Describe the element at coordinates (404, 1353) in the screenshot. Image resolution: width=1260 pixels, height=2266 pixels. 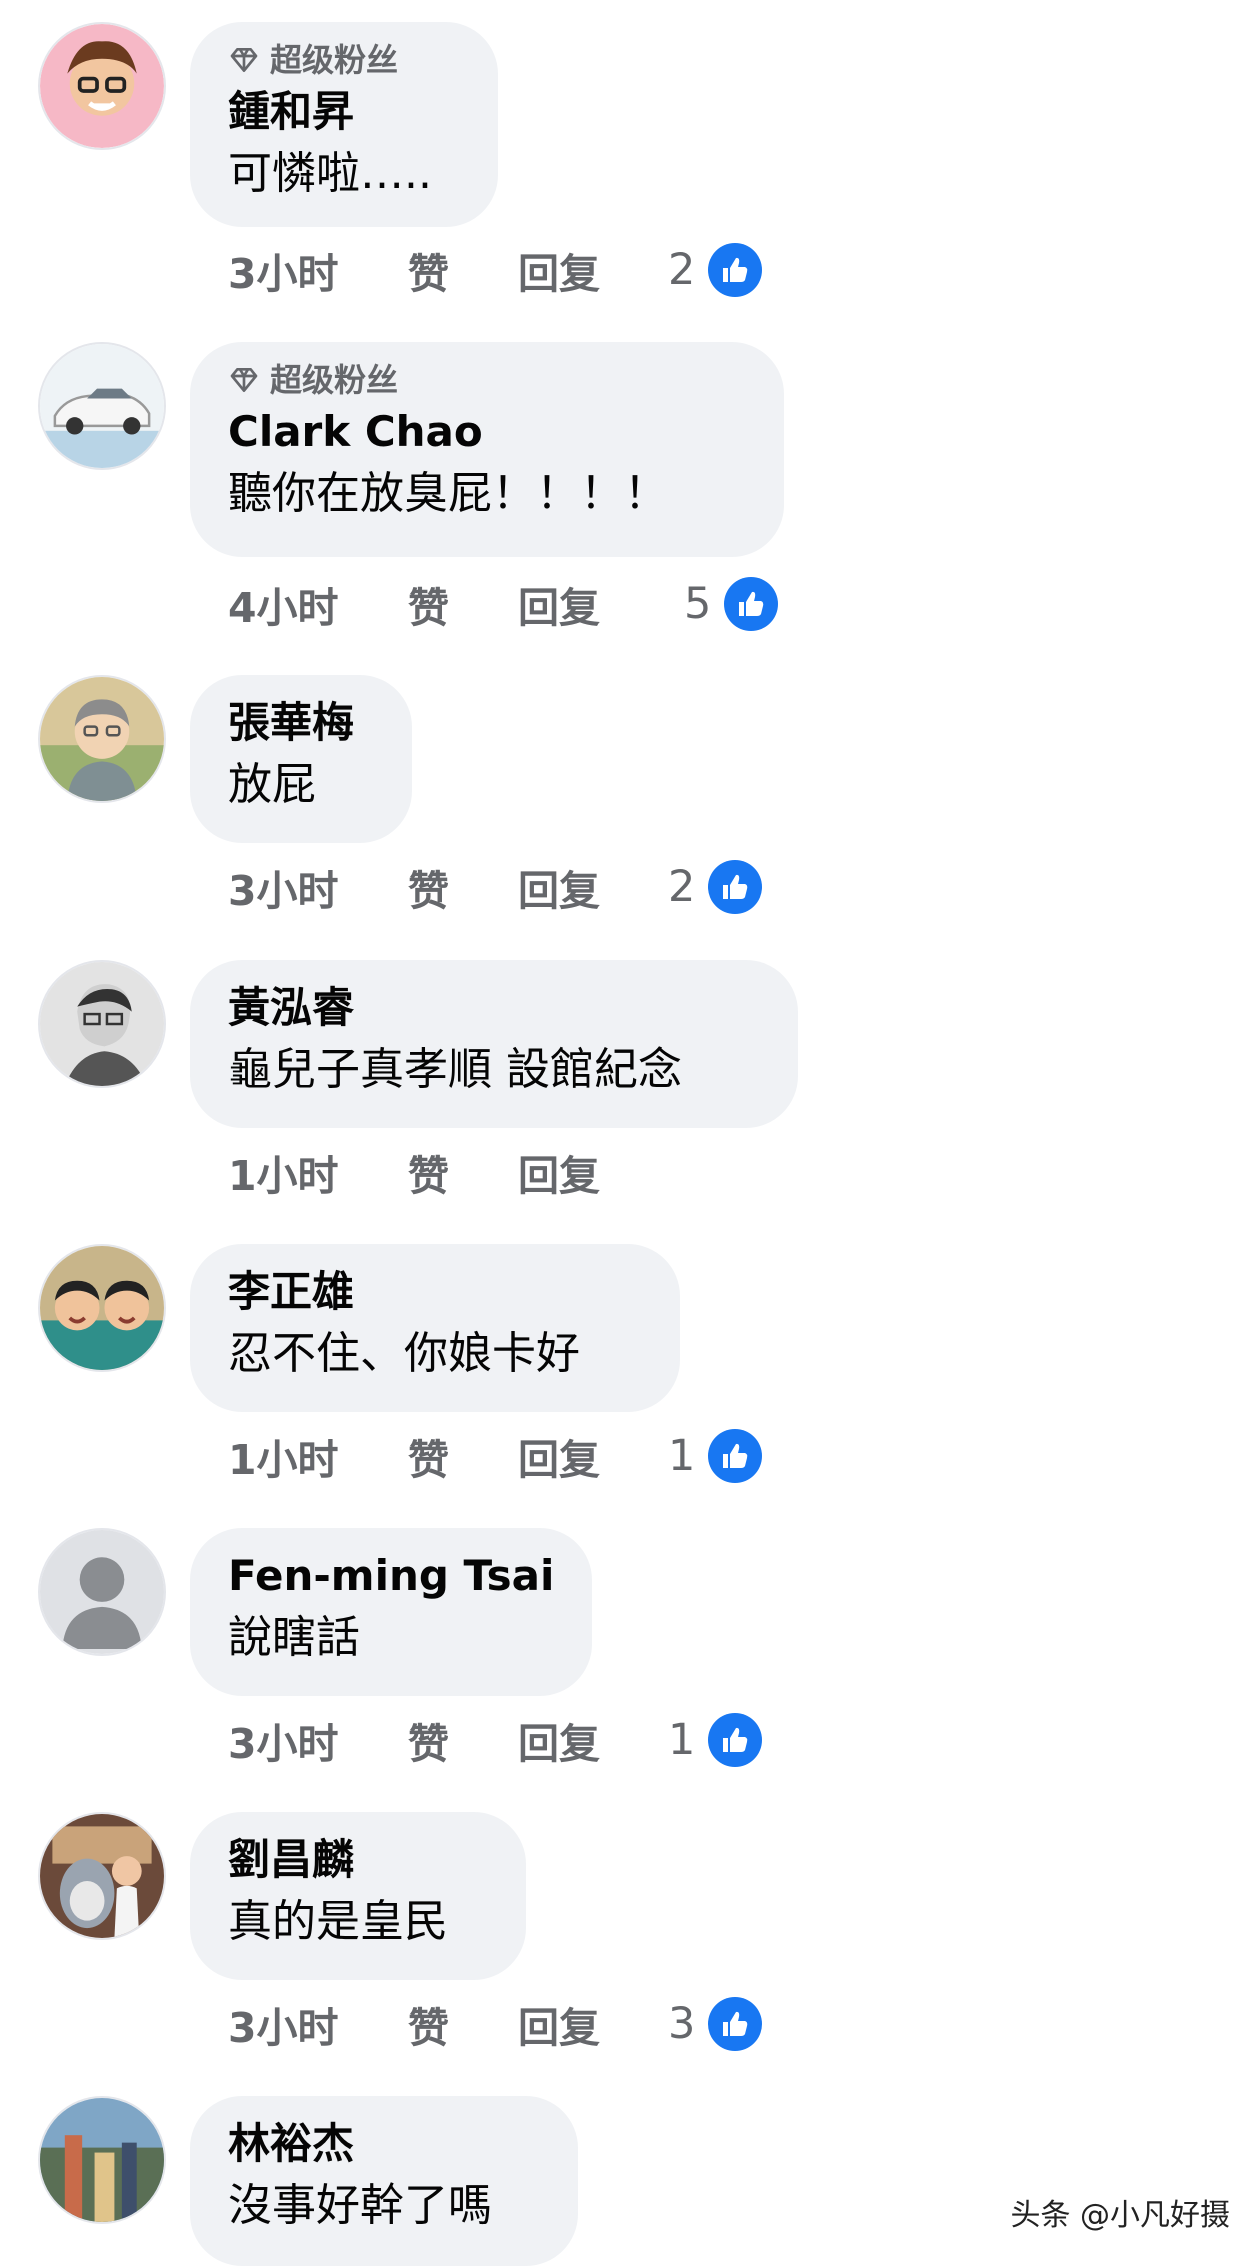
I see `comment-text: 忍不住、你娘卡好` at that location.